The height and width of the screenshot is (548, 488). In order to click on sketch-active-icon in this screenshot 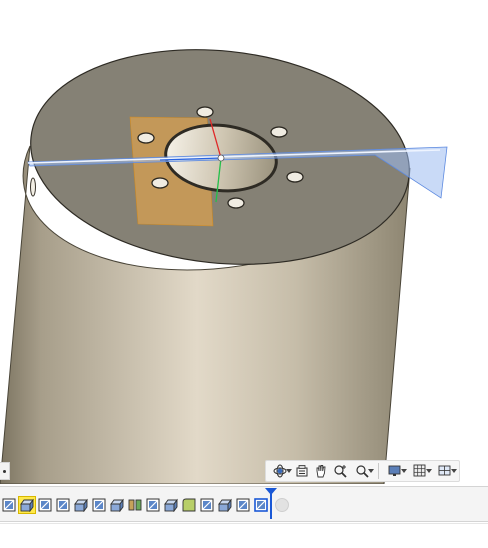, I will do `click(261, 505)`.